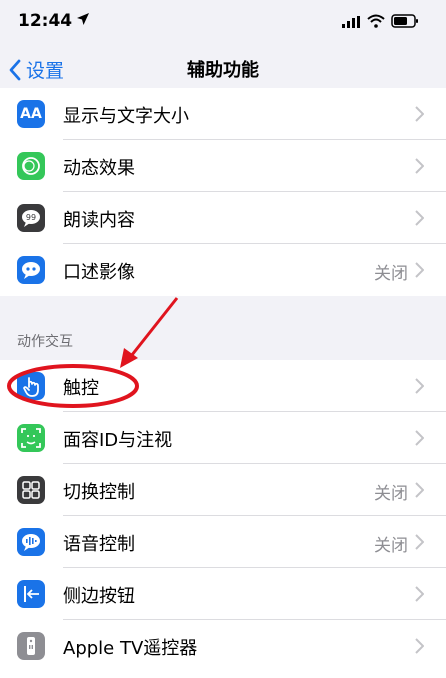 The height and width of the screenshot is (678, 446). Describe the element at coordinates (99, 544) in the screenshot. I see `row-label: 语音控制` at that location.